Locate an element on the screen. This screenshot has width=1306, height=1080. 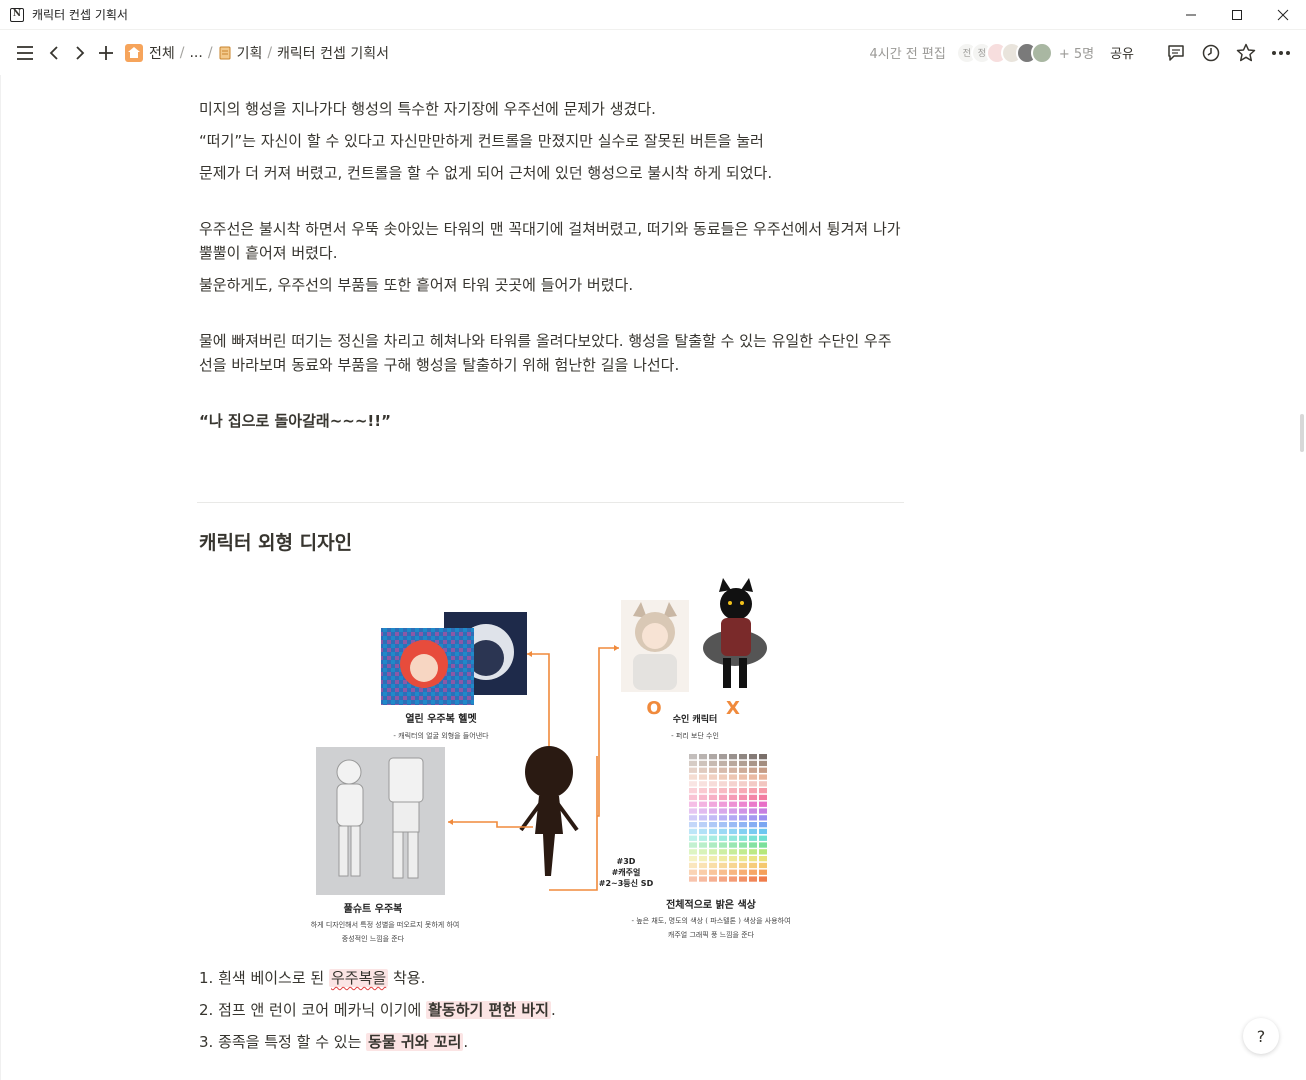
story-paragraph: 불운하게도, 우주선의 부품들 또한 흩어져 타워 곳곳에 들어가 버렸다. is located at coordinates (416, 285).